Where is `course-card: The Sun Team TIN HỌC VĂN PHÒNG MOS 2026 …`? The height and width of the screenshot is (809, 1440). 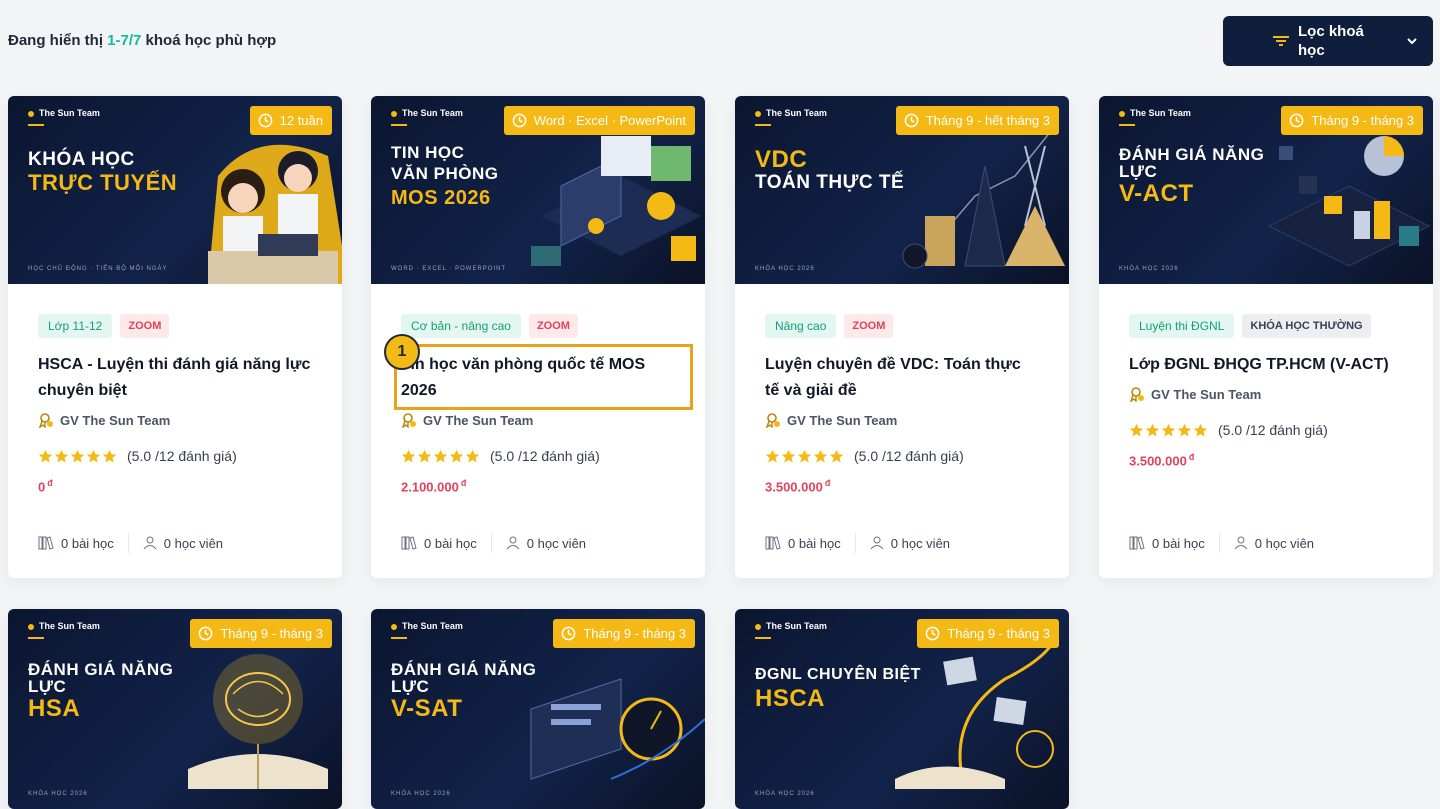 course-card: The Sun Team TIN HỌC VĂN PHÒNG MOS 2026 … is located at coordinates (538, 337).